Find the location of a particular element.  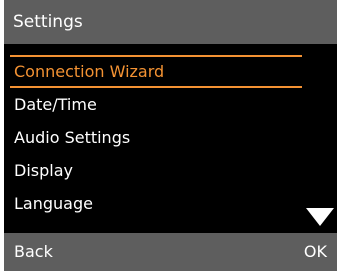

menu-item-label: Connection Wizard is located at coordinates (89, 71).